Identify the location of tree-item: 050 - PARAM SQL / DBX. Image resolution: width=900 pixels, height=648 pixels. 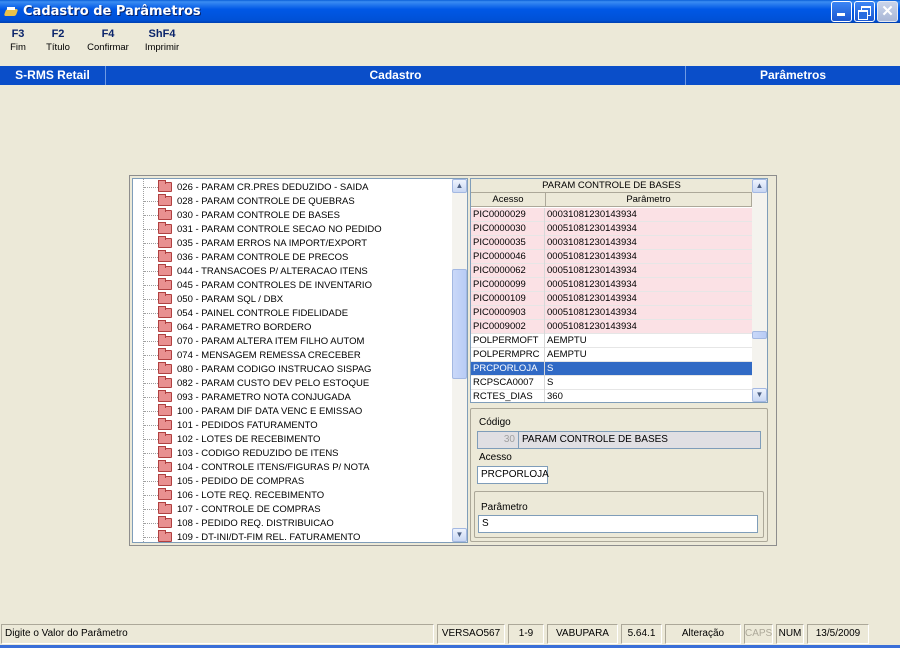
(208, 299).